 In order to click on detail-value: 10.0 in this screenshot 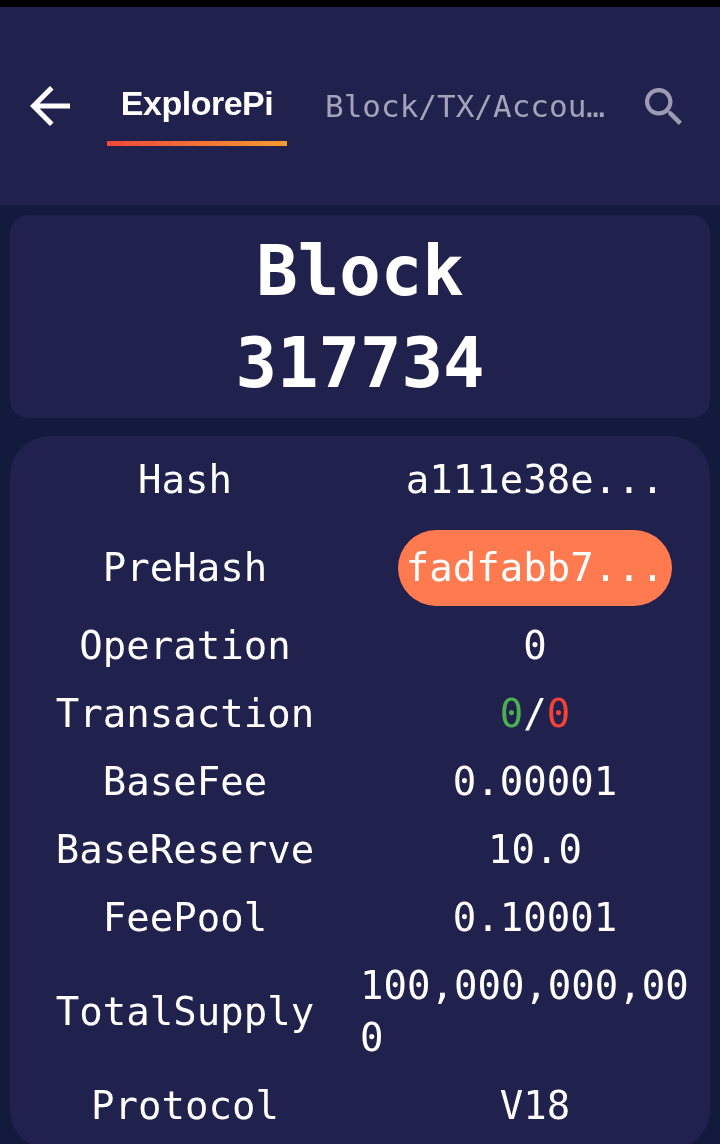, I will do `click(535, 850)`.